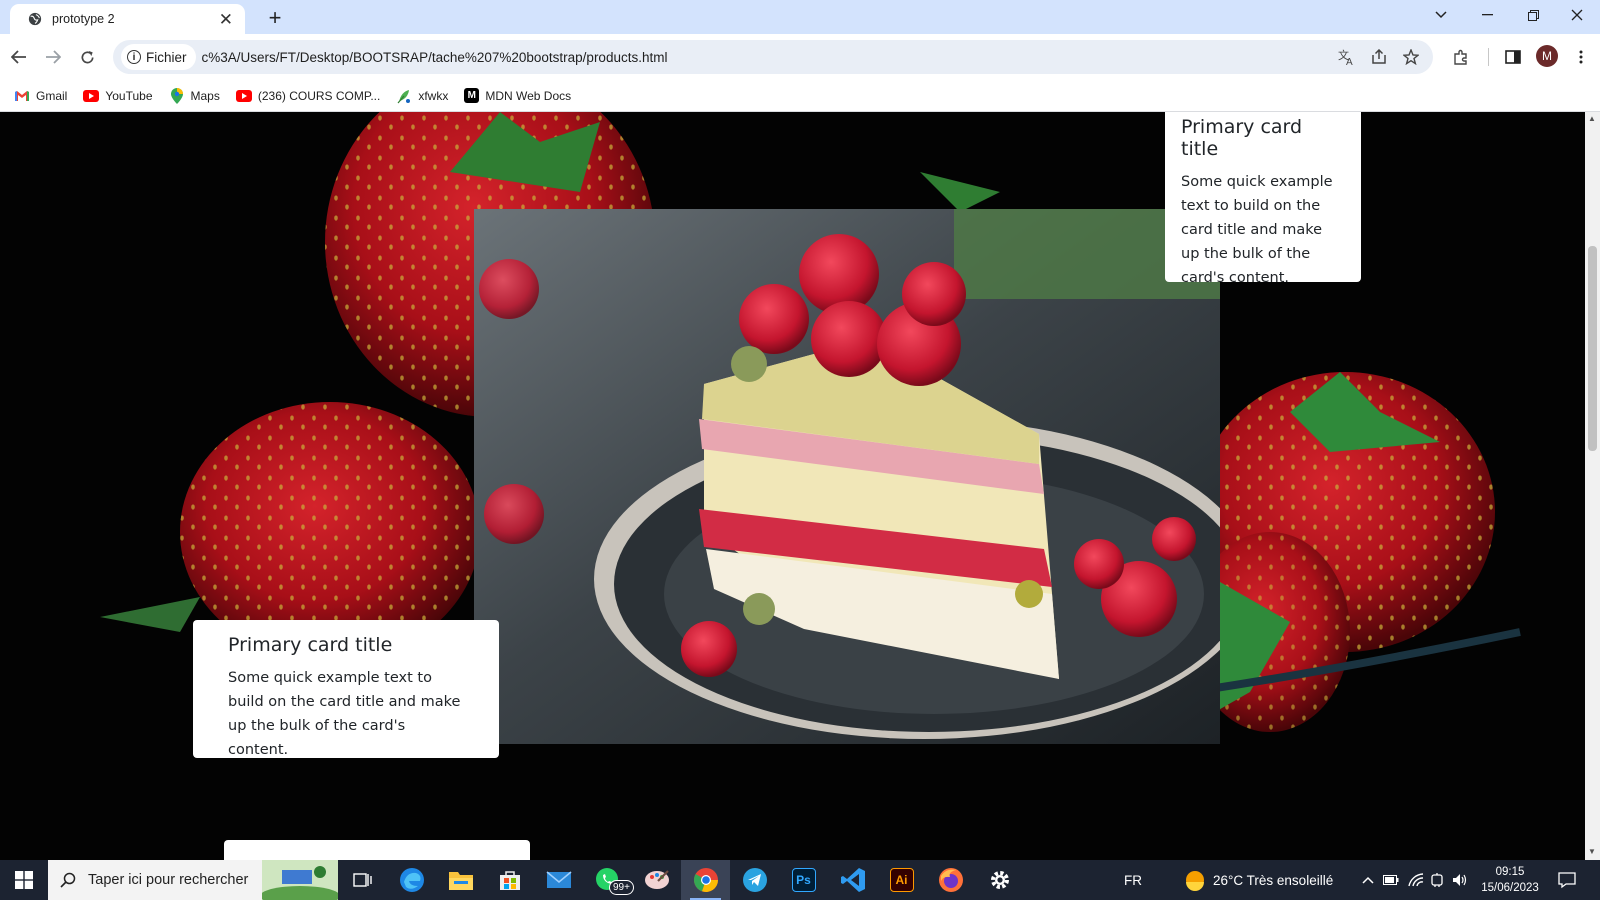 This screenshot has height=900, width=1600. I want to click on taskbar-search-box: Taper ici pour rechercher, so click(193, 880).